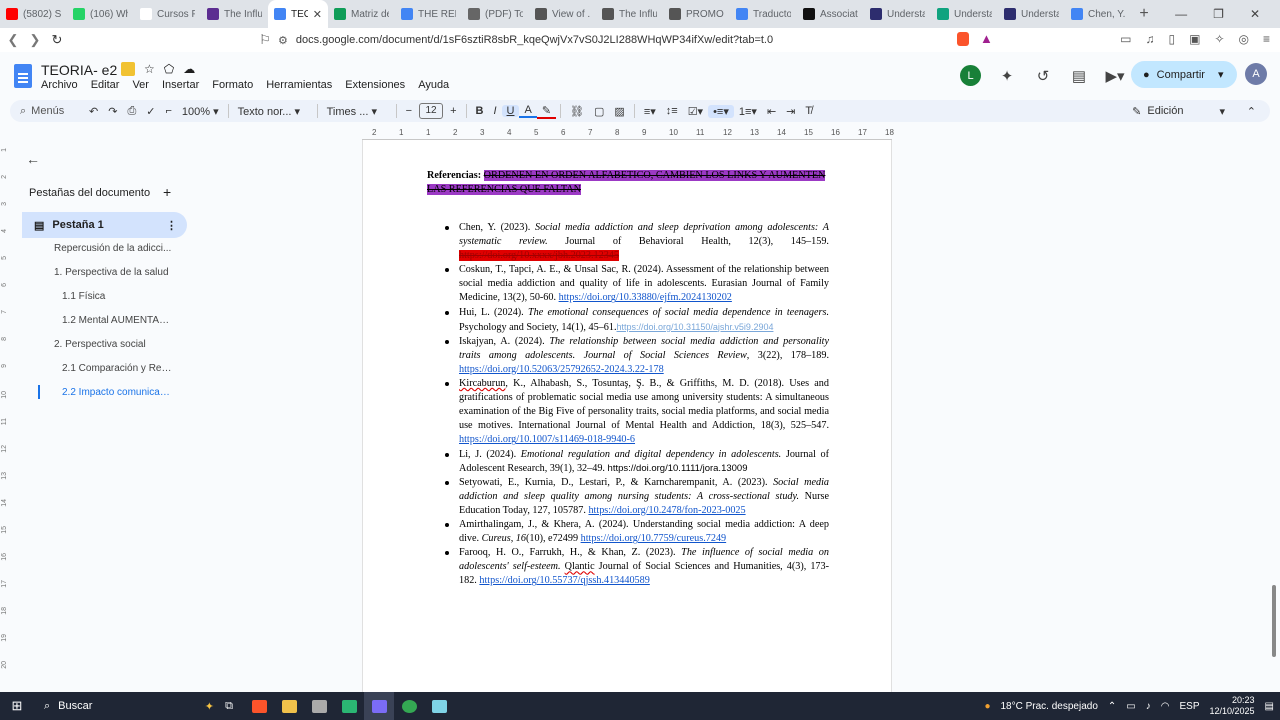 The image size is (1280, 720). What do you see at coordinates (361, 14) in the screenshot?
I see `browser-tab: Matriz de` at bounding box center [361, 14].